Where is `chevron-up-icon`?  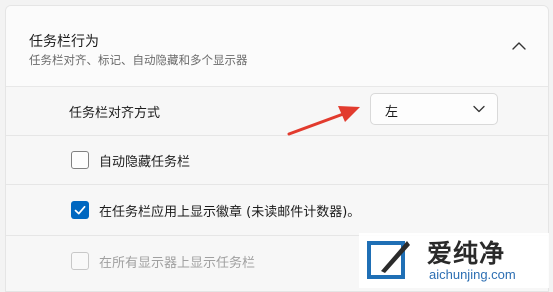 chevron-up-icon is located at coordinates (519, 46).